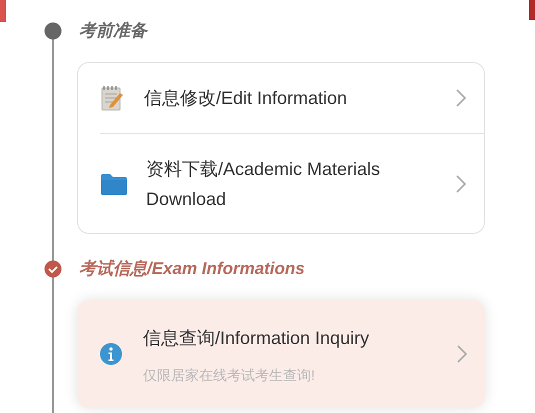 The width and height of the screenshot is (535, 413). I want to click on menu-item-title: 信息查询/Information Inquiry, so click(256, 338).